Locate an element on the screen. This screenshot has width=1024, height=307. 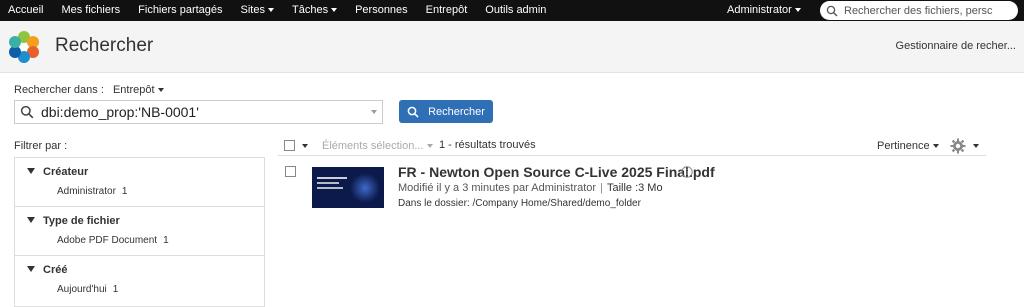
filter-label: Filtrer par : is located at coordinates (41, 146).